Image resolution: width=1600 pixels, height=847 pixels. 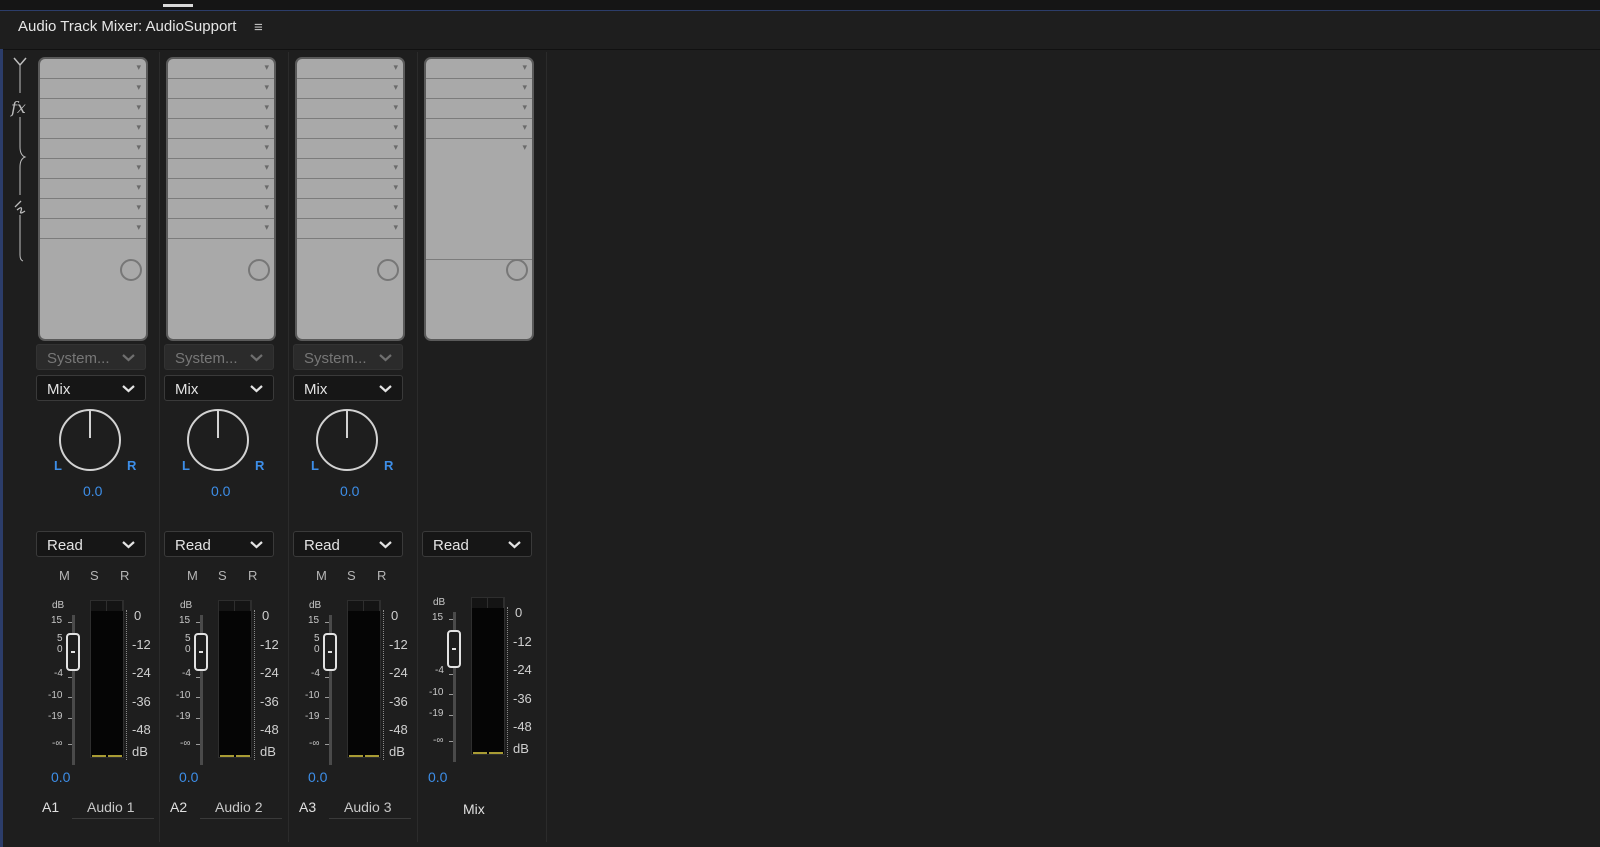 What do you see at coordinates (238, 807) in the screenshot?
I see `track-name: Audio 2` at bounding box center [238, 807].